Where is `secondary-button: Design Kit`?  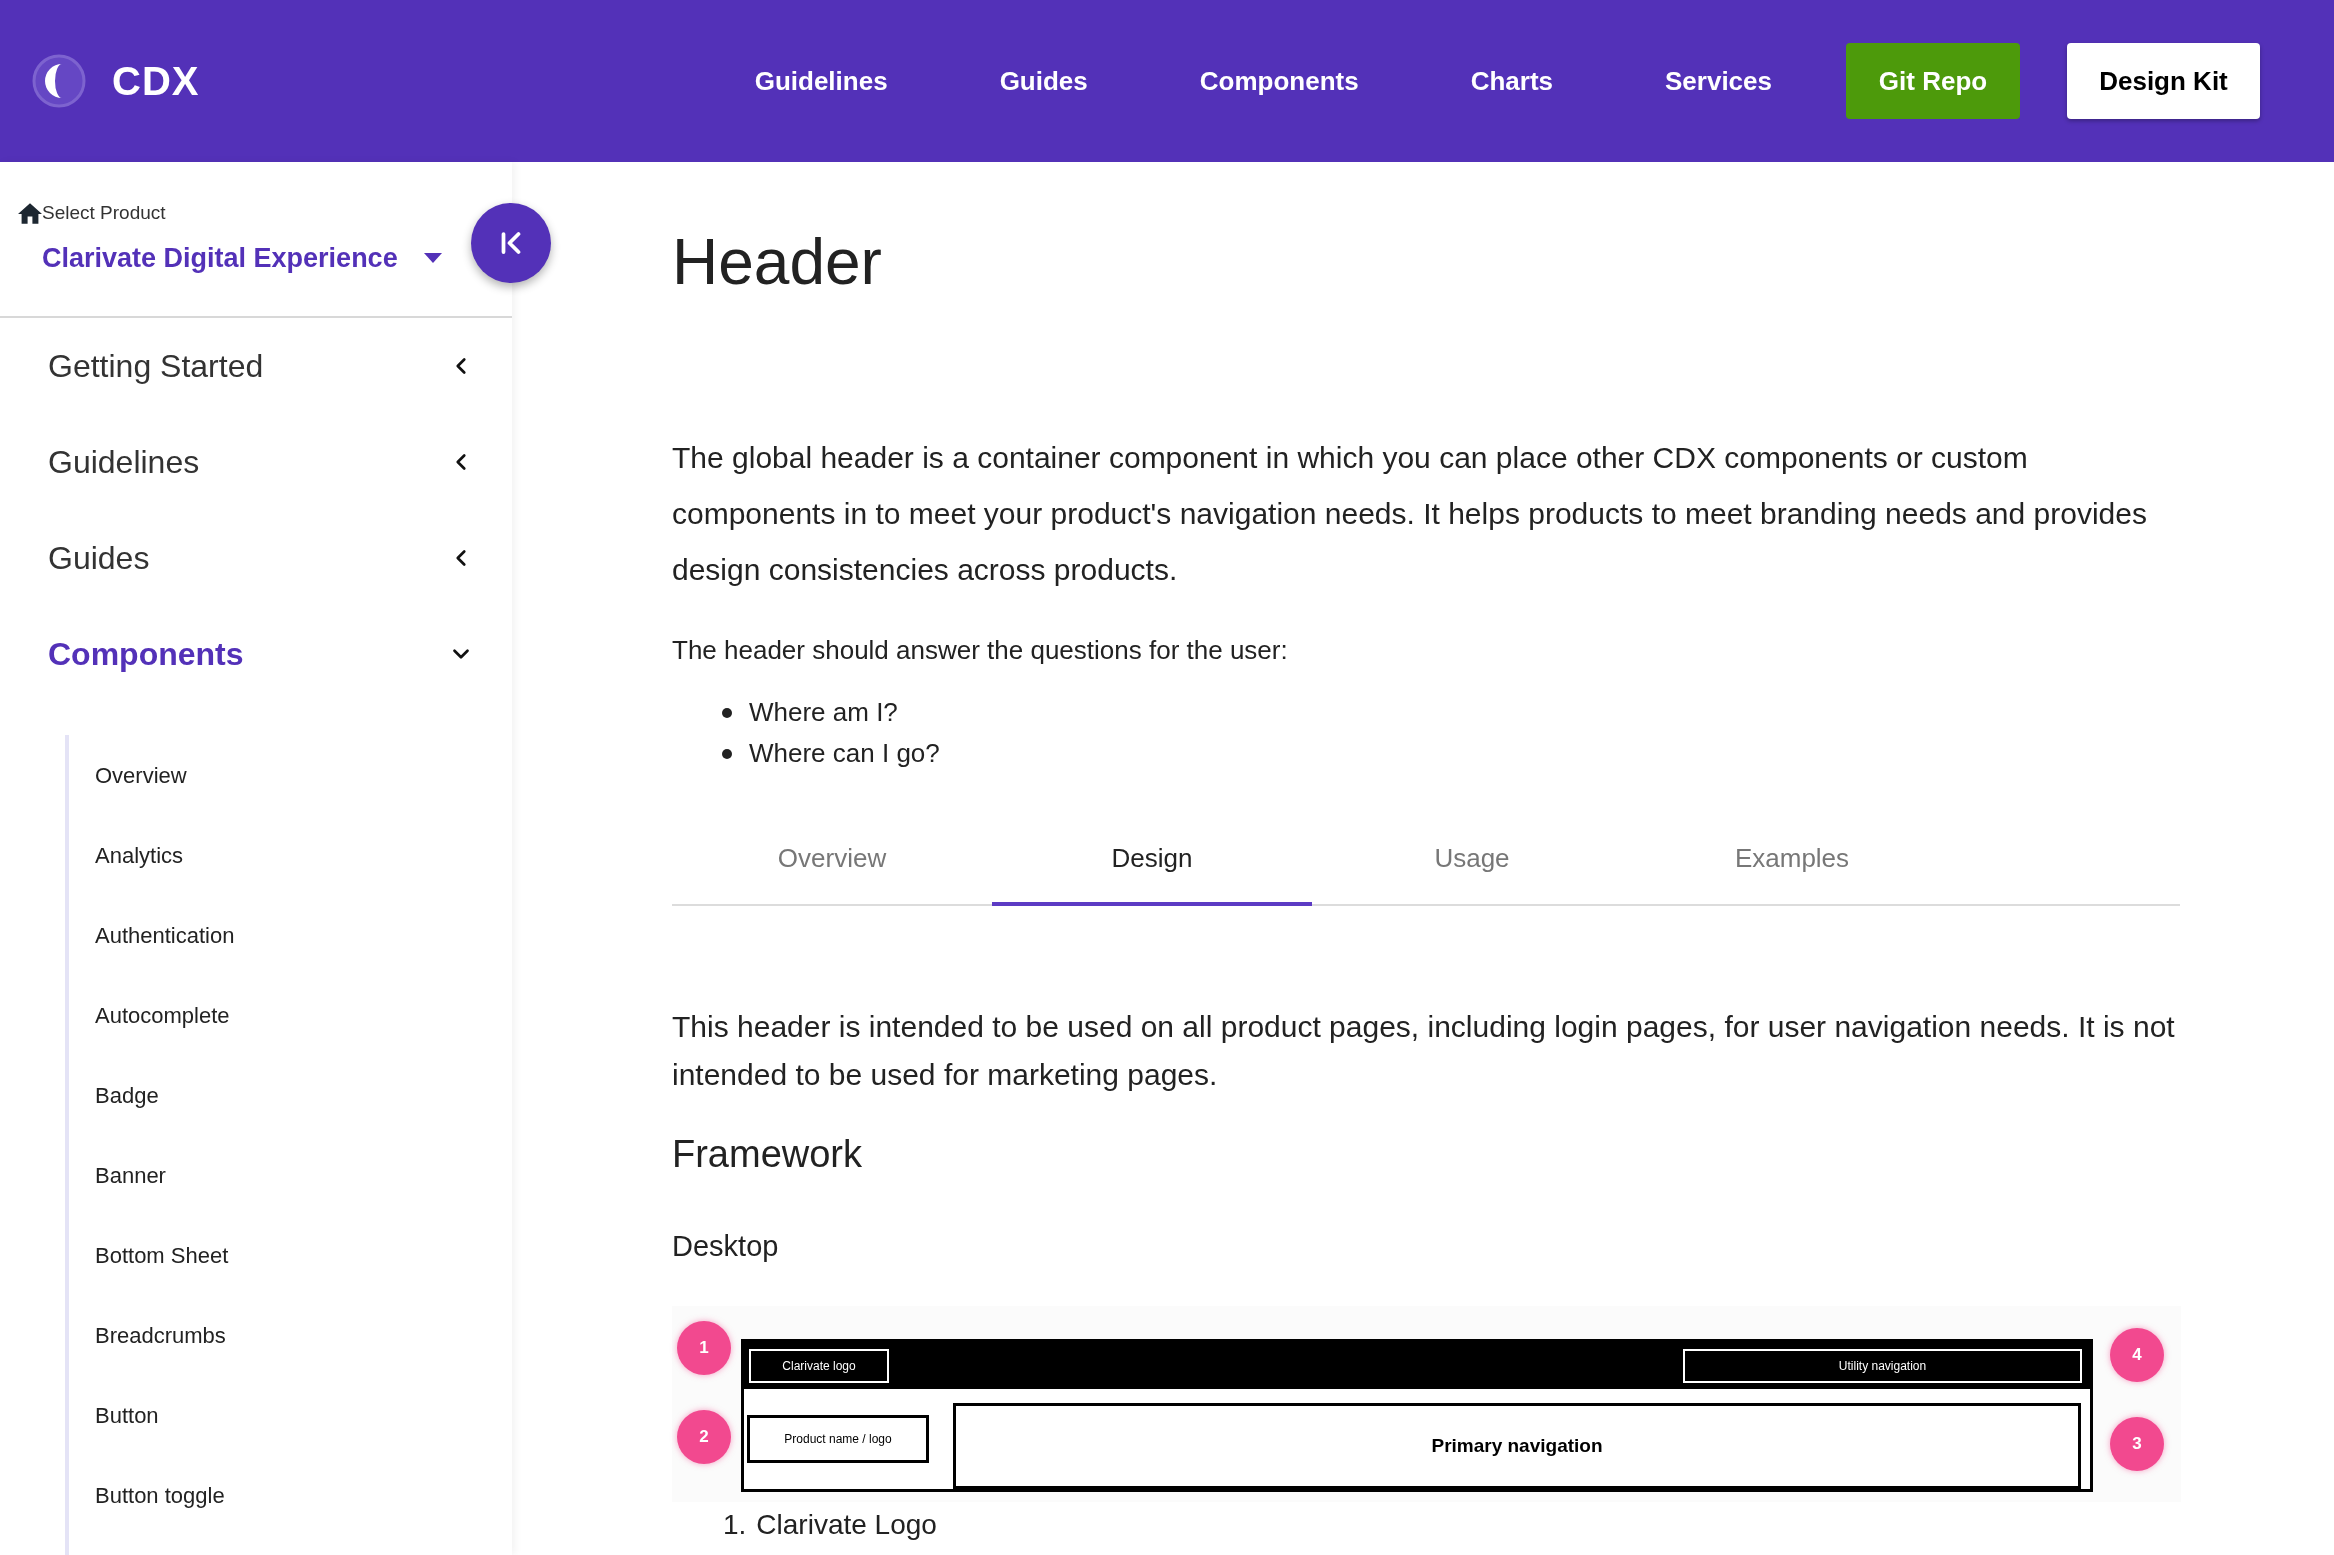 secondary-button: Design Kit is located at coordinates (2163, 81).